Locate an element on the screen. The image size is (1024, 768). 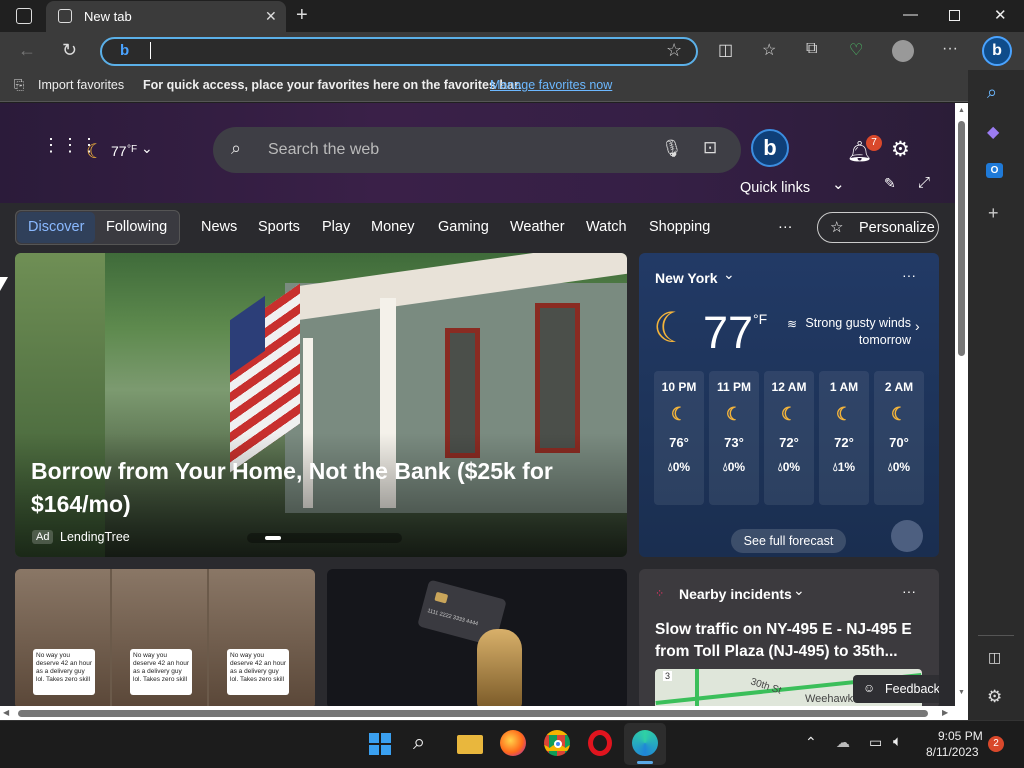
chevron-down-icon: ⌄ is located at coordinates (147, 148).